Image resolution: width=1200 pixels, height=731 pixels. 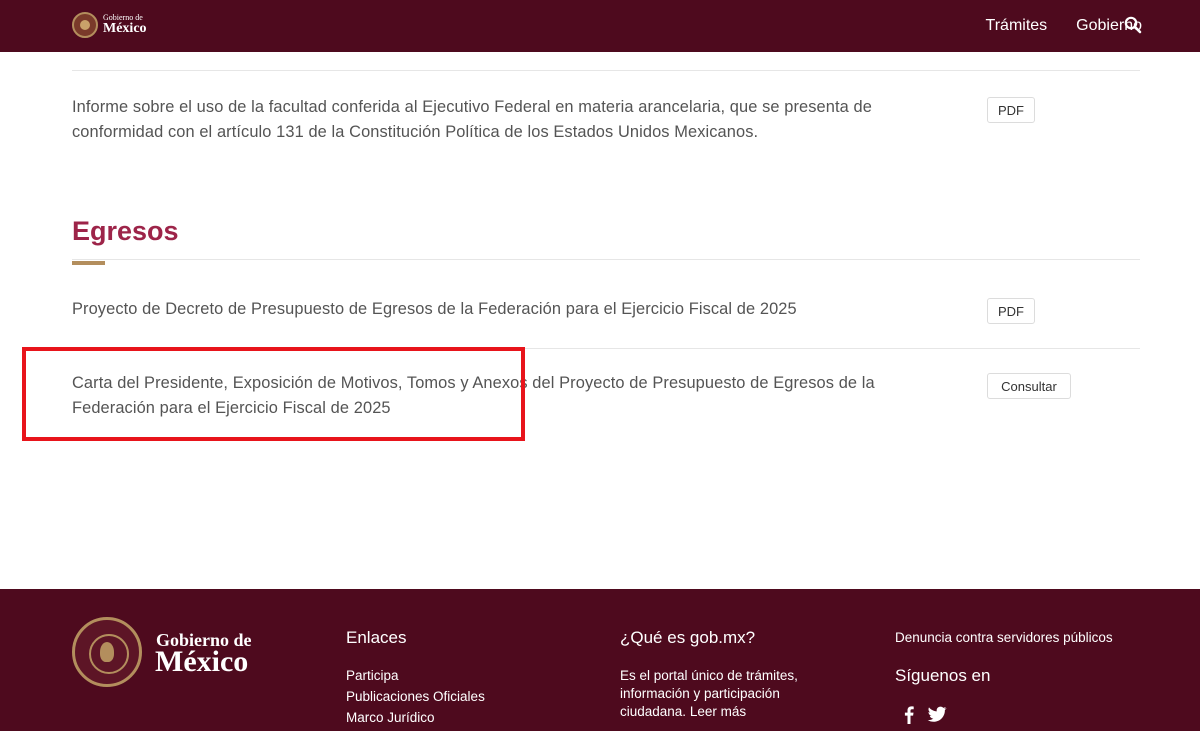 What do you see at coordinates (600, 26) in the screenshot?
I see `top-navbar: Gobierno de México Trámites Gobierno` at bounding box center [600, 26].